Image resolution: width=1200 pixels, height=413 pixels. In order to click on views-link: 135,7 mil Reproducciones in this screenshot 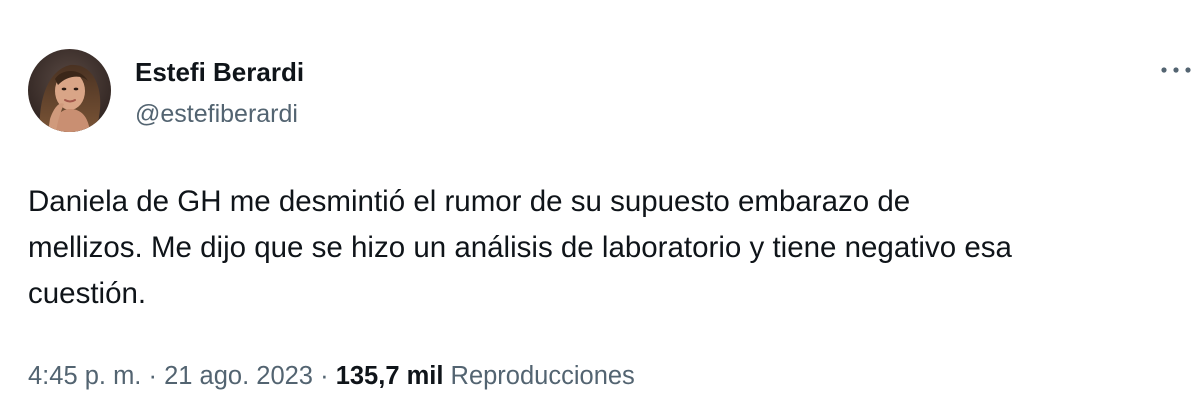, I will do `click(485, 376)`.